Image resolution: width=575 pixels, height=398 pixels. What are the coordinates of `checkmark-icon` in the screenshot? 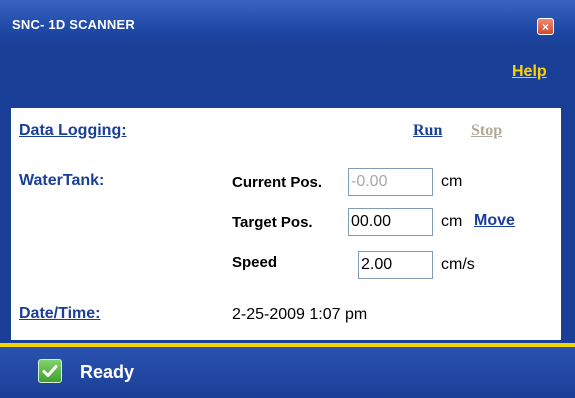 It's located at (50, 371).